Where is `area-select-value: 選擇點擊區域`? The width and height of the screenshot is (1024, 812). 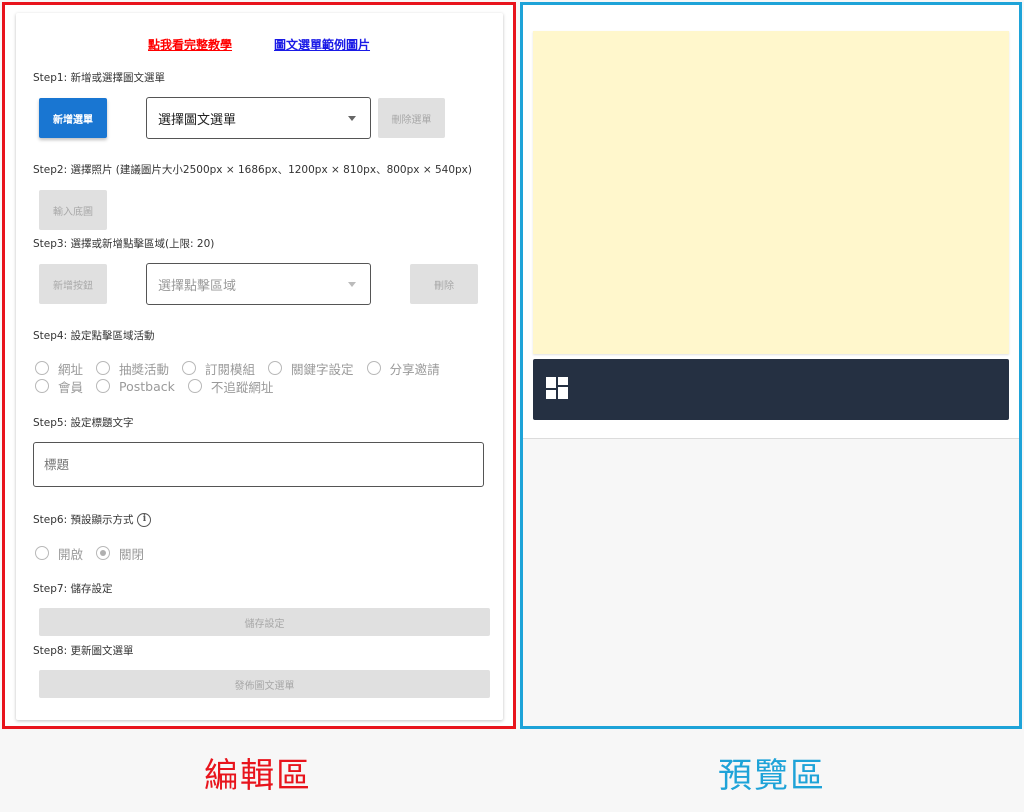
area-select-value: 選擇點擊區域 is located at coordinates (197, 286).